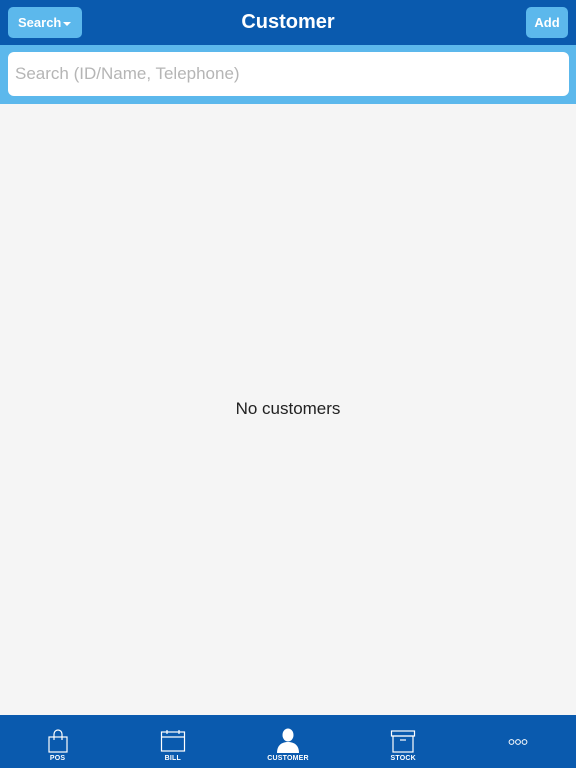 The height and width of the screenshot is (768, 576). I want to click on tab-pos: POS, so click(57, 741).